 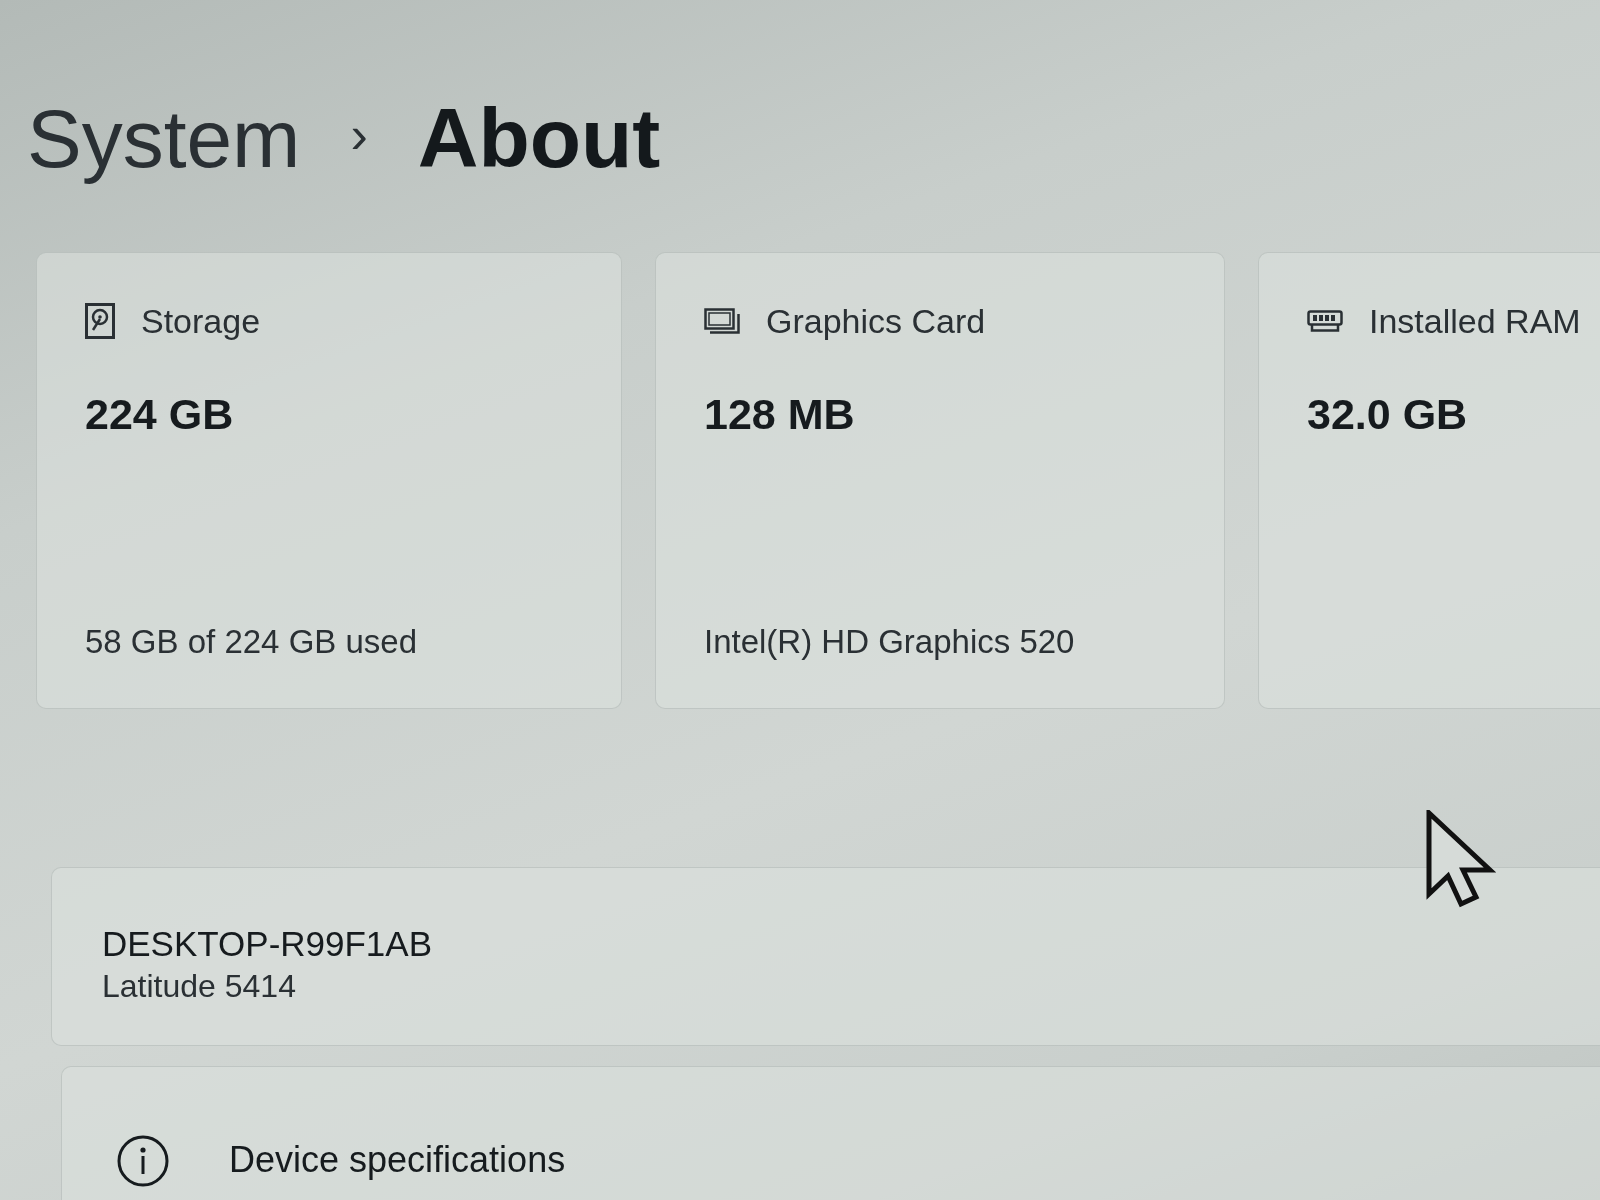 I want to click on card-label: Installed RAM, so click(x=1475, y=321).